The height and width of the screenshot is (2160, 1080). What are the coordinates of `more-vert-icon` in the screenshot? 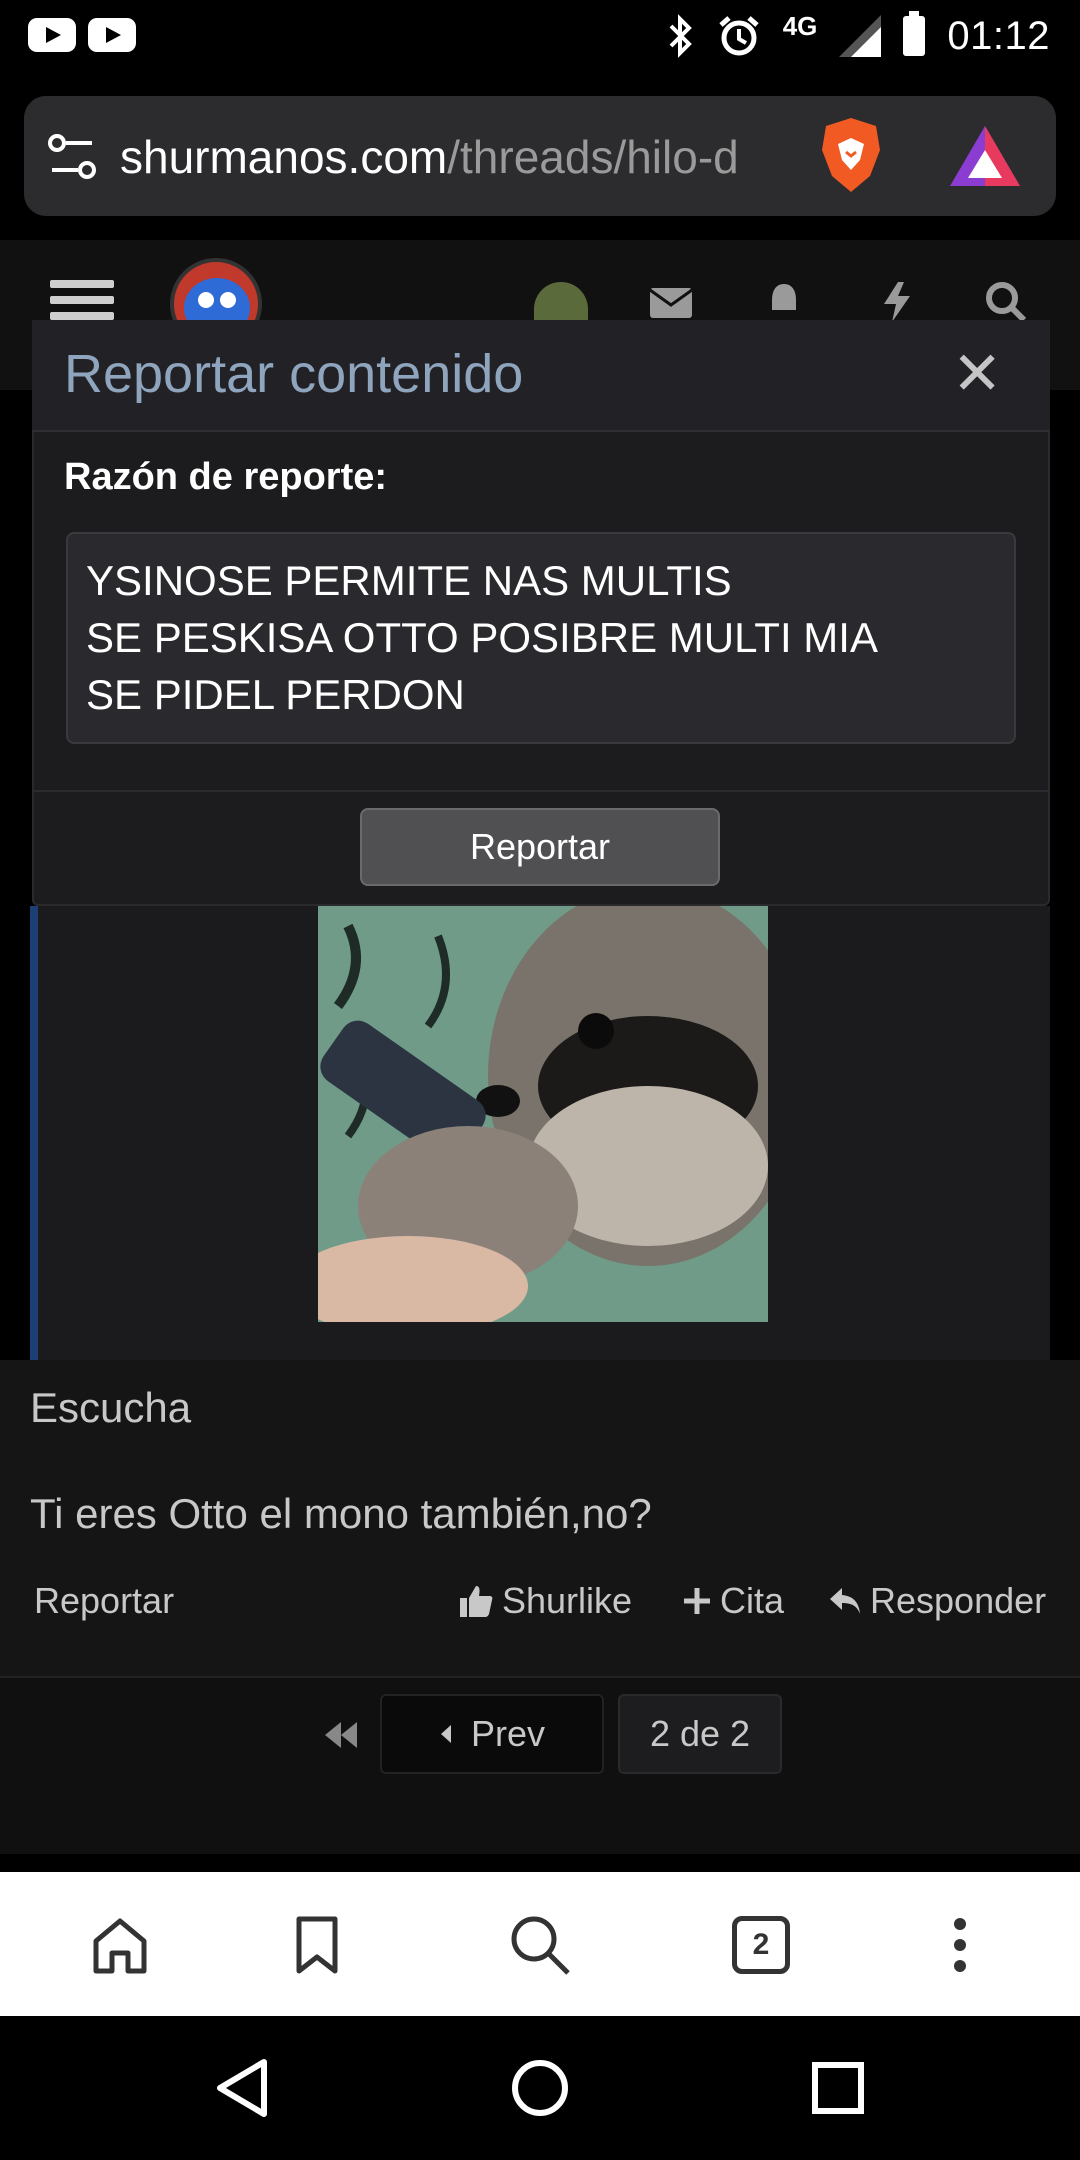 It's located at (960, 1945).